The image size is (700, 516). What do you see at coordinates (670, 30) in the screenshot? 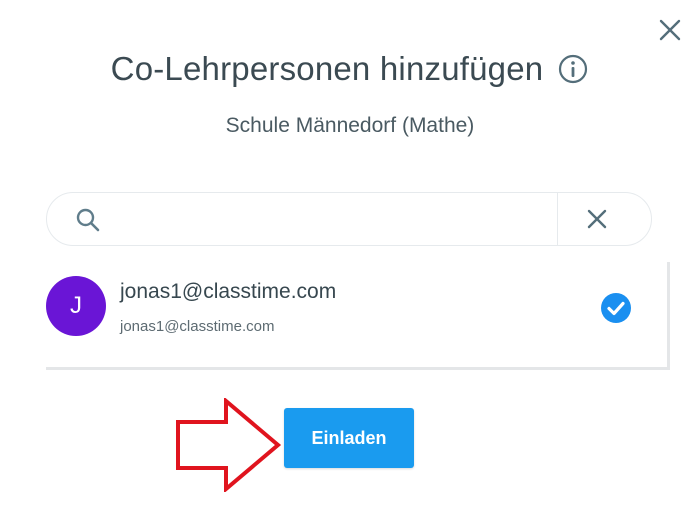
I see `close-icon` at bounding box center [670, 30].